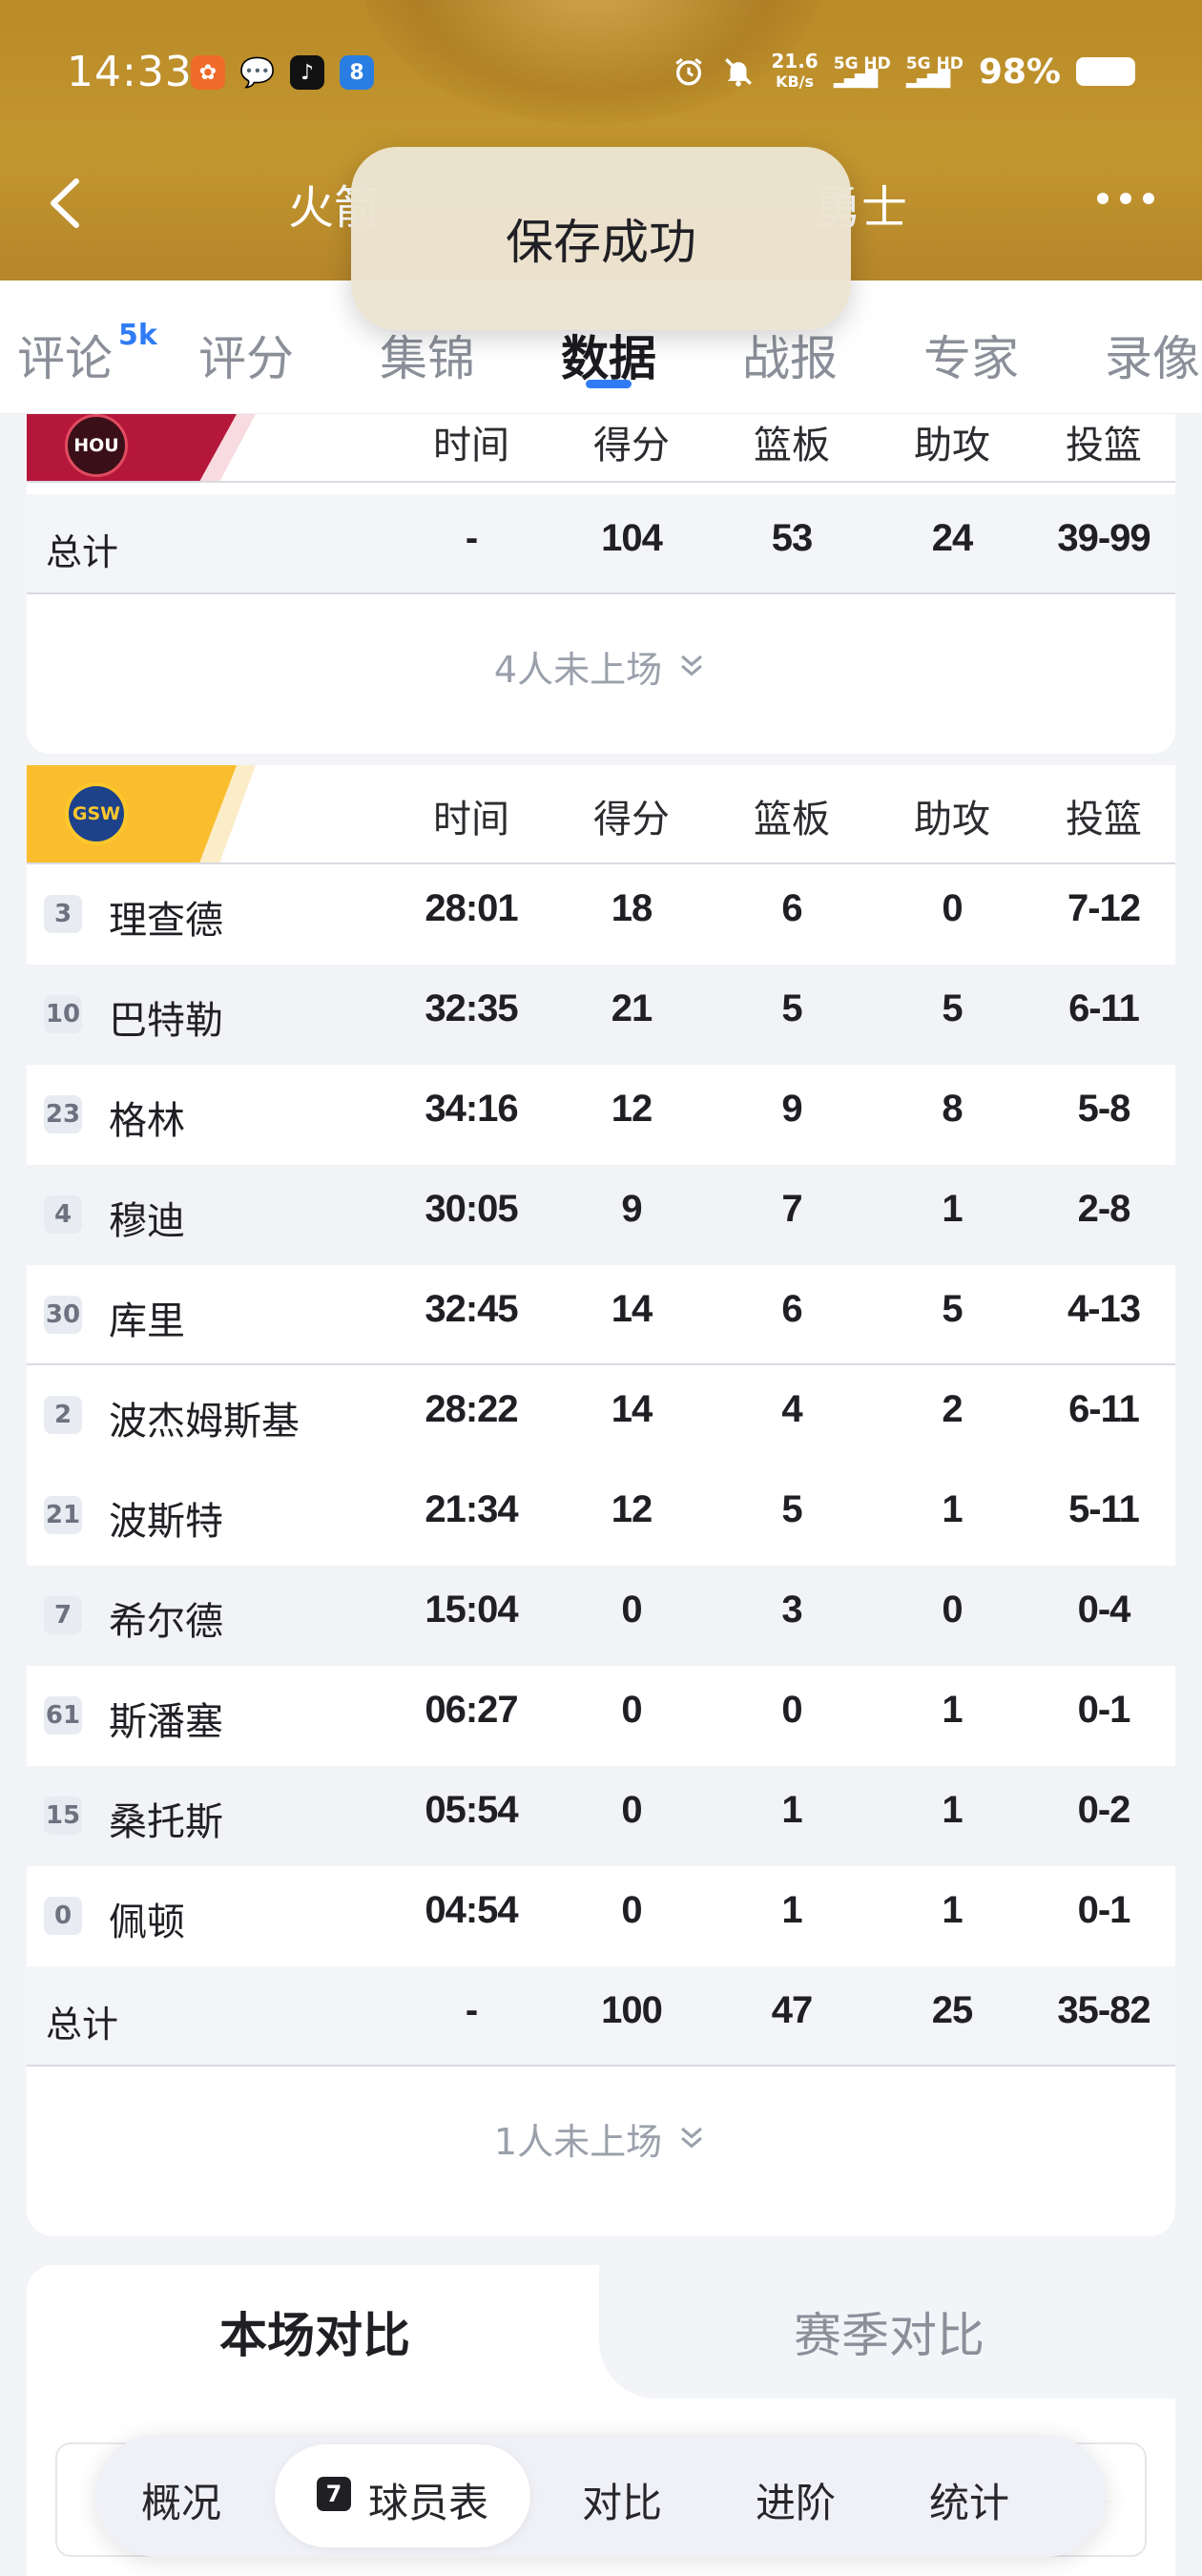 This screenshot has width=1202, height=2576. I want to click on player-row: 3 理查德 28:01 18 6 0 7-12, so click(601, 914).